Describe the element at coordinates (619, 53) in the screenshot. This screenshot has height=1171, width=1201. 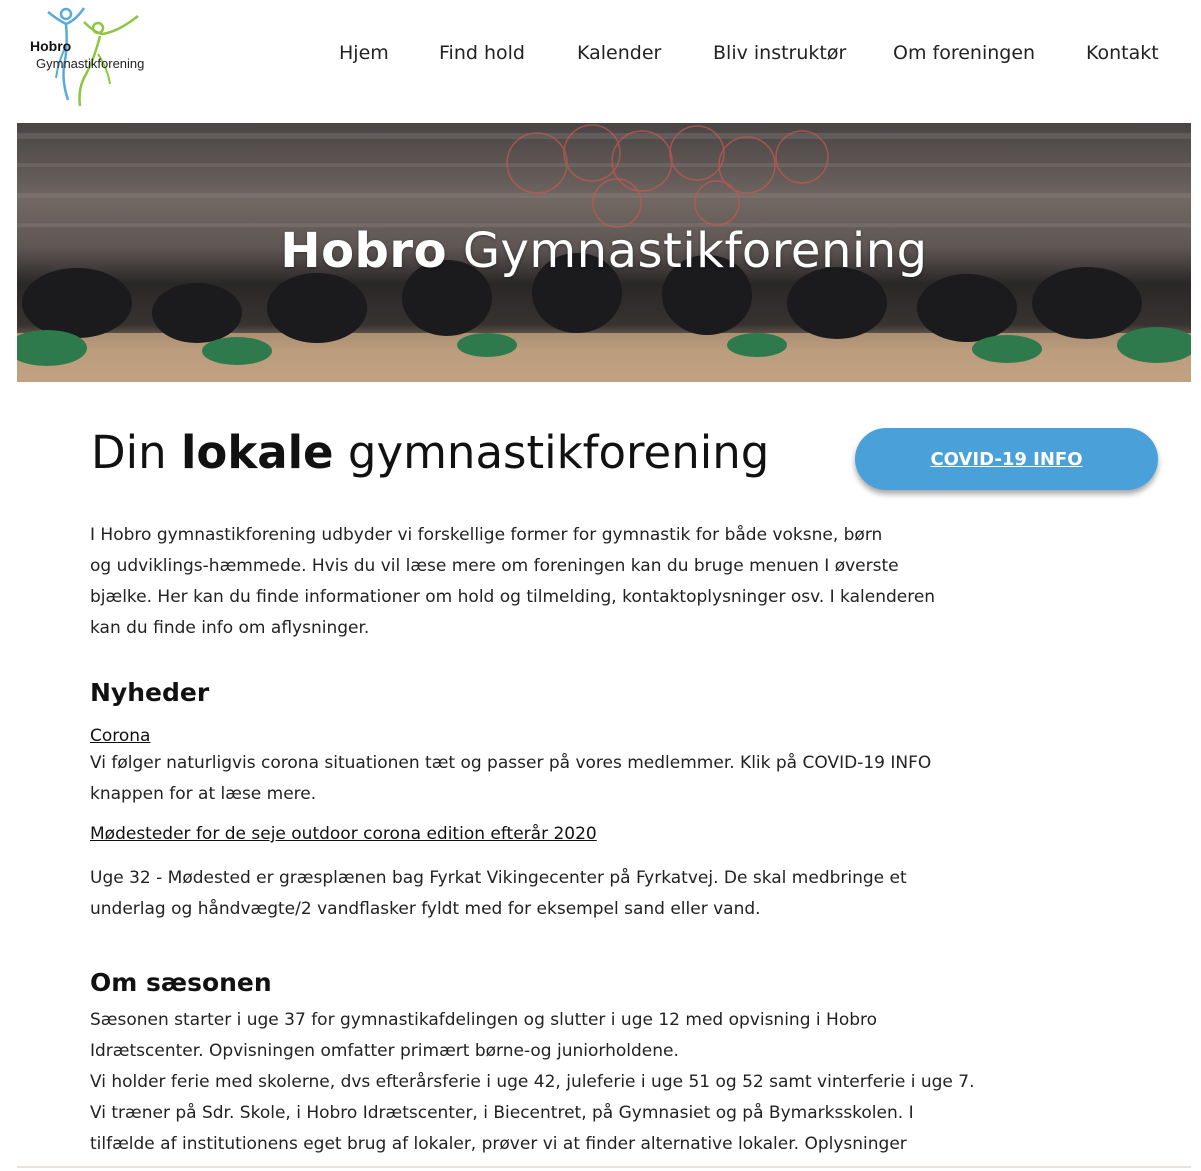
I see `nav-item-kalender: Kalender` at that location.